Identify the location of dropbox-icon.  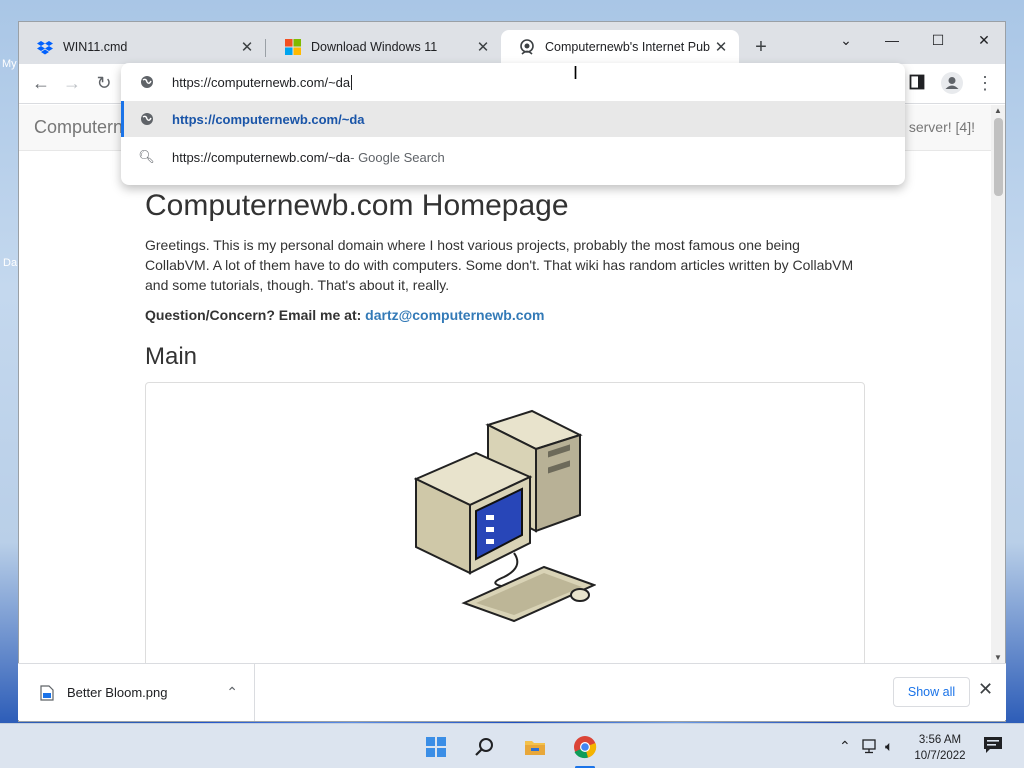
(45, 48).